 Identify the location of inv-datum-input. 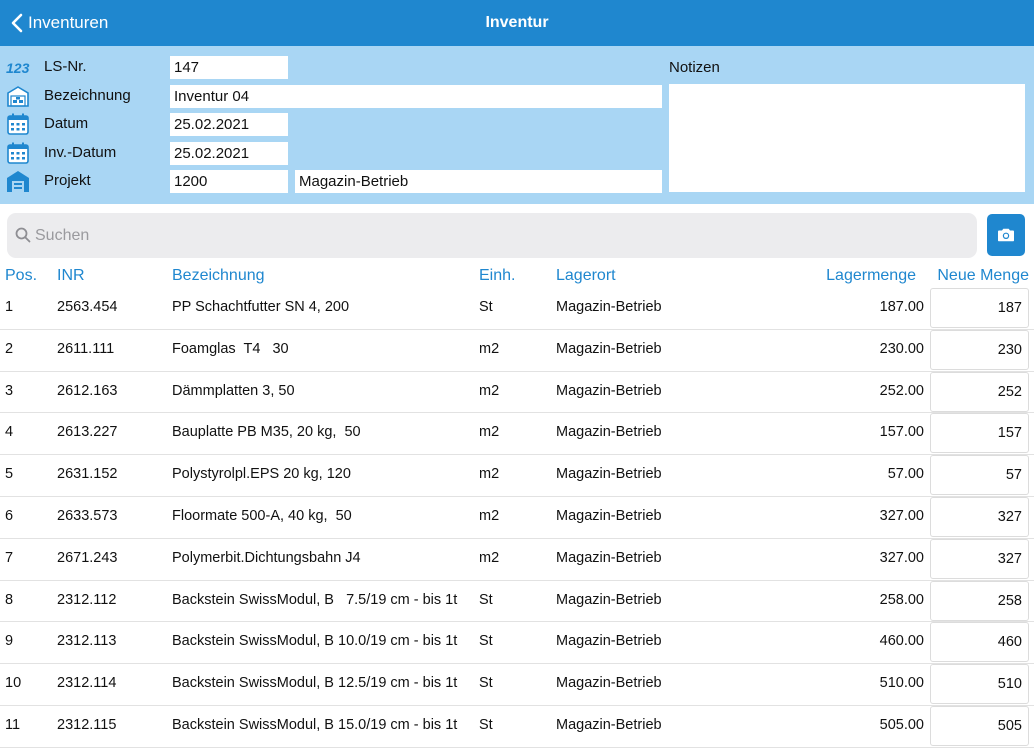
(229, 153).